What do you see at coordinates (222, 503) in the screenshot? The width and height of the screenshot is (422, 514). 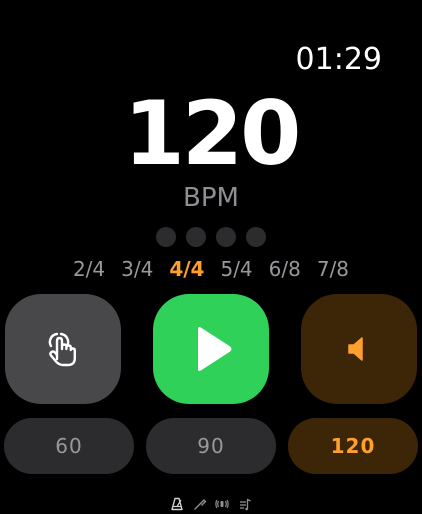 I see `haptic-icon` at bounding box center [222, 503].